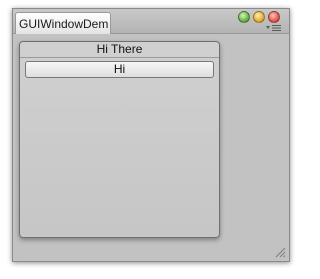 The width and height of the screenshot is (320, 279). What do you see at coordinates (63, 23) in the screenshot?
I see `window-tab: GUIWindowDem` at bounding box center [63, 23].